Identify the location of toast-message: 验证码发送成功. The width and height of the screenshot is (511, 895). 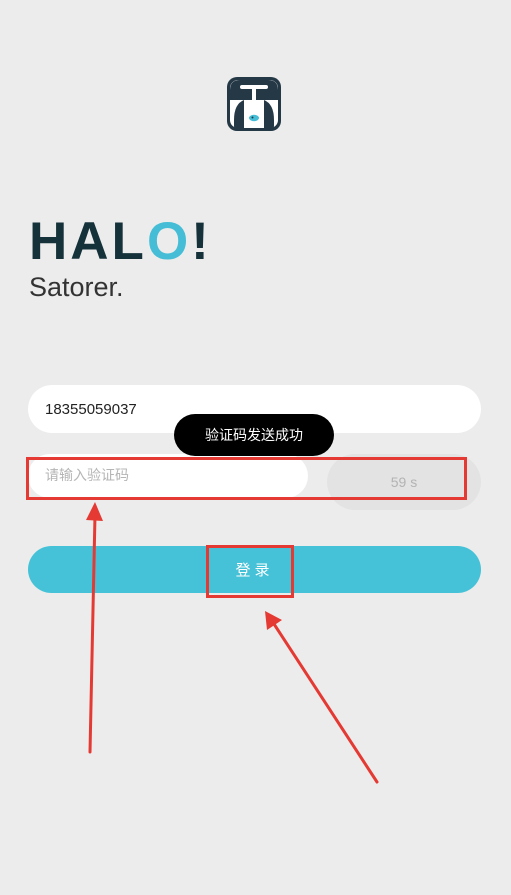
(254, 435).